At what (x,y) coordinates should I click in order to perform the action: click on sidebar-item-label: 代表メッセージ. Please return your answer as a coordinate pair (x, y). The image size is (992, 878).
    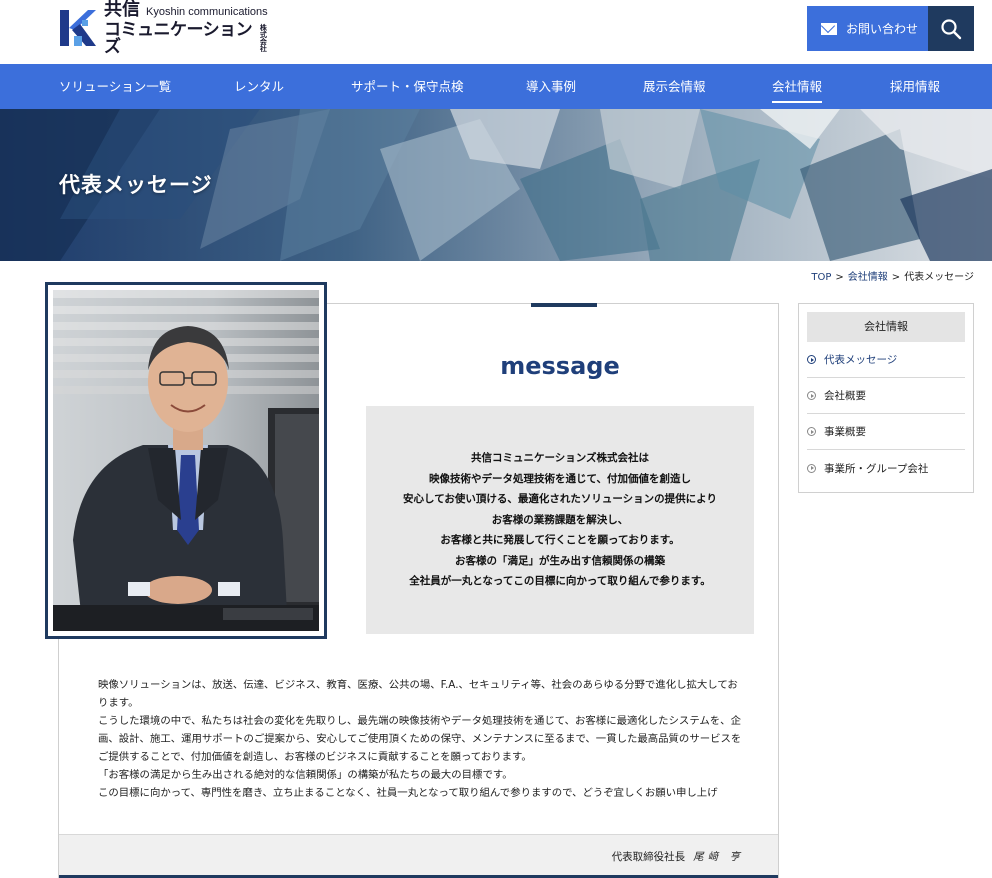
    Looking at the image, I should click on (861, 360).